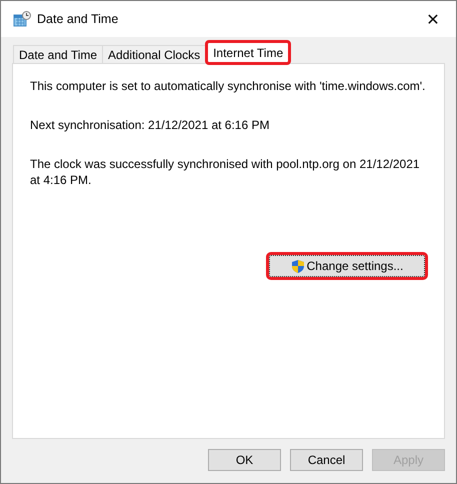 Image resolution: width=457 pixels, height=484 pixels. What do you see at coordinates (244, 460) in the screenshot?
I see `dialog-button: OK` at bounding box center [244, 460].